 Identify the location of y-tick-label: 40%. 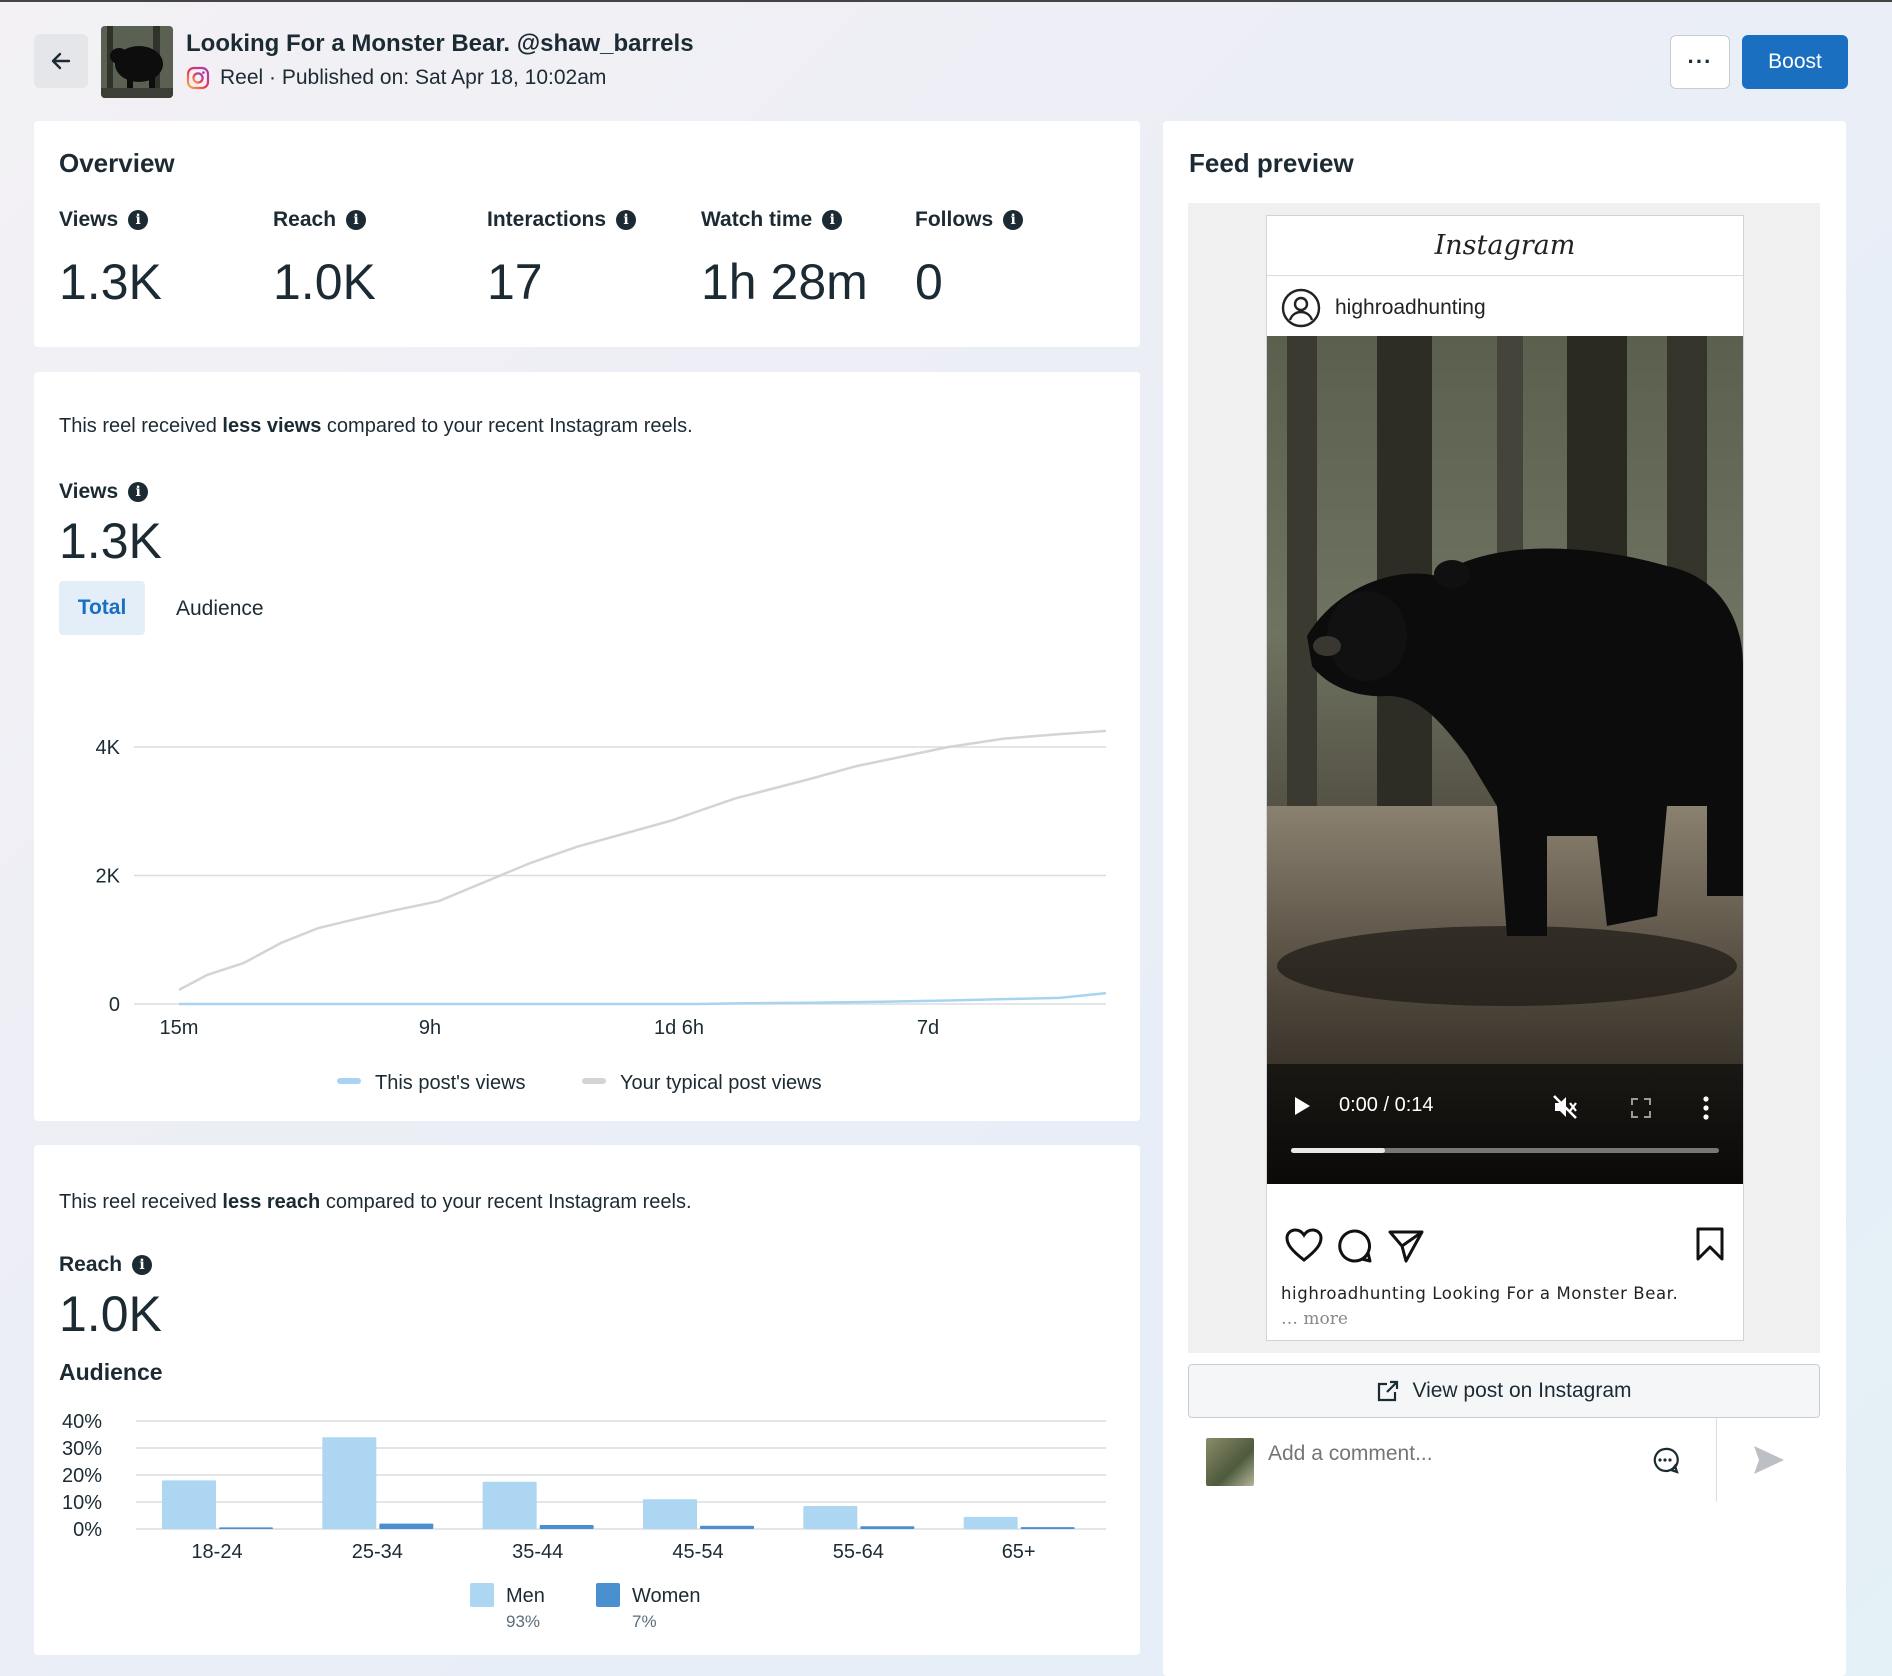
(82, 1422).